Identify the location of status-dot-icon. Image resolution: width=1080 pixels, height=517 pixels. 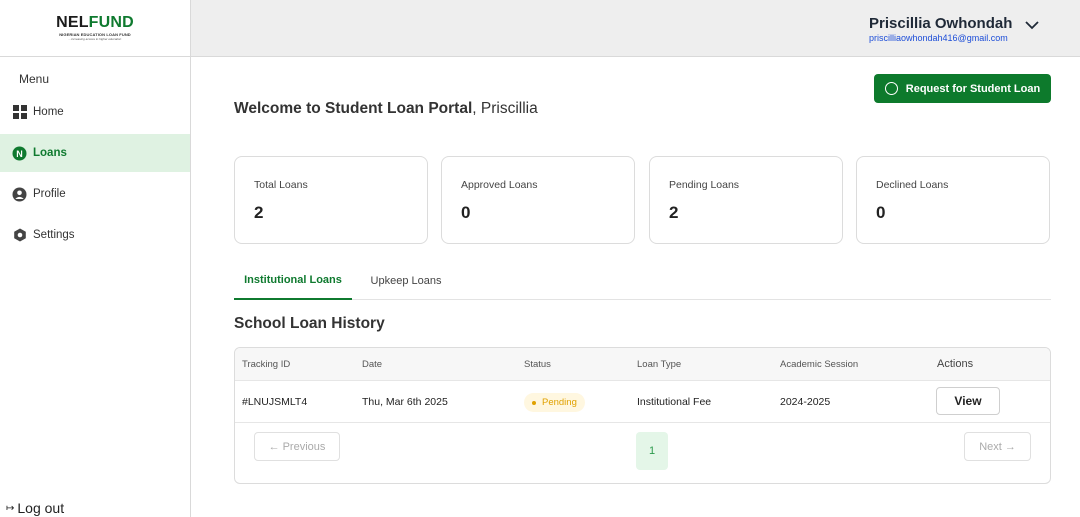
(534, 402).